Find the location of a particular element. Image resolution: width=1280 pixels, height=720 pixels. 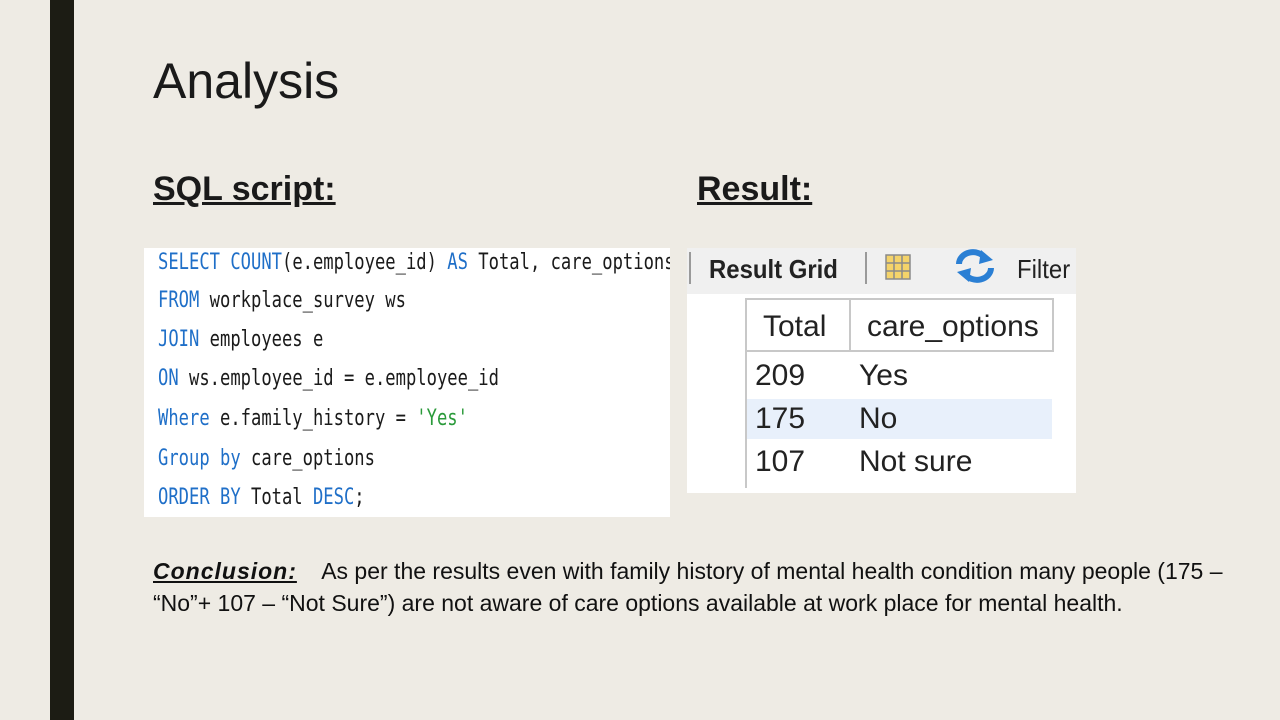

sql-line: Where e.family_history = 'Yes' is located at coordinates (313, 418).